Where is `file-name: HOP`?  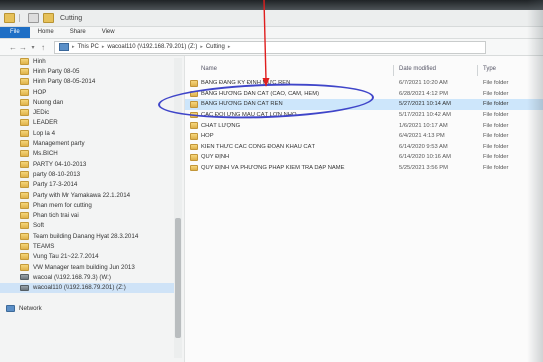
file-name: HOP is located at coordinates (207, 136).